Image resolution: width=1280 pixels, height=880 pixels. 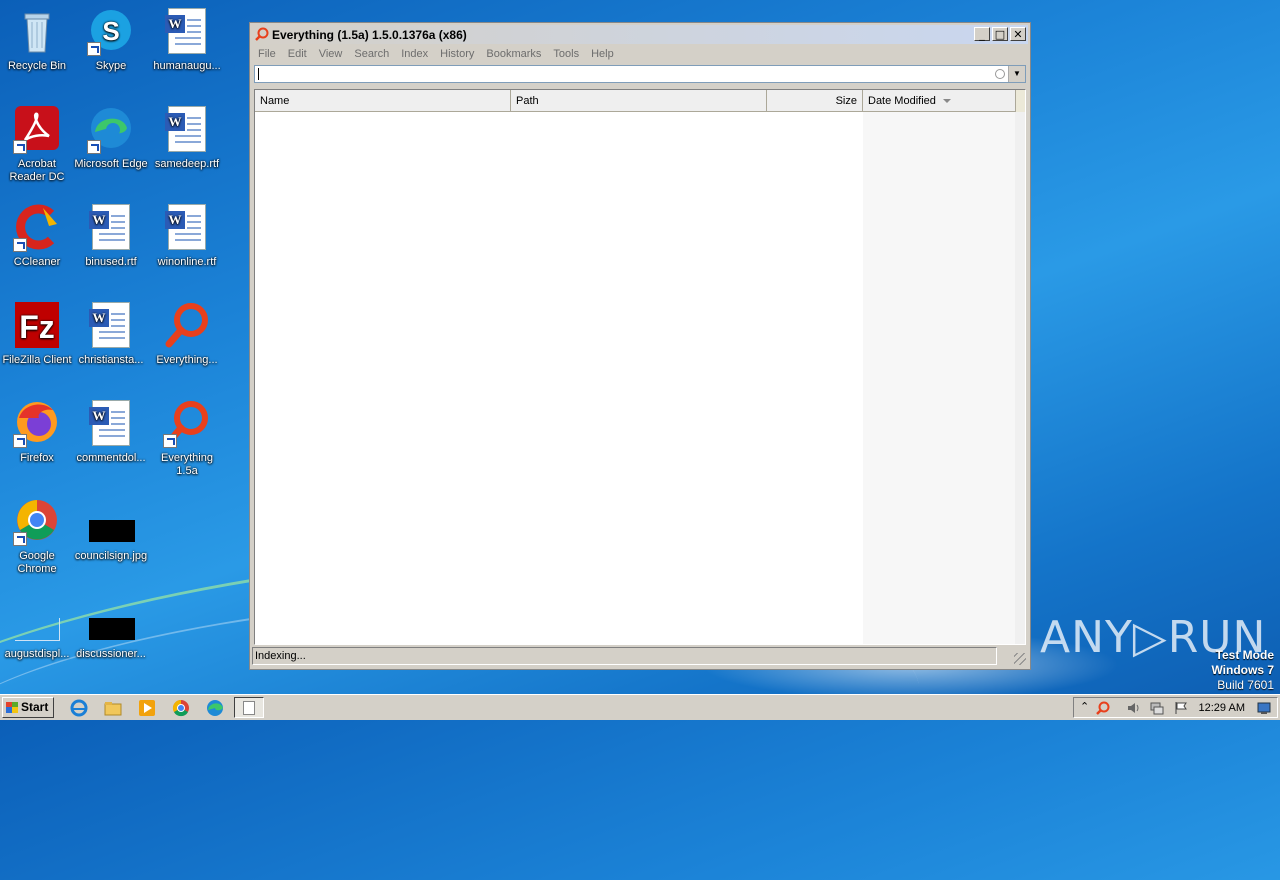 I want to click on volume-icon, so click(x=1133, y=708).